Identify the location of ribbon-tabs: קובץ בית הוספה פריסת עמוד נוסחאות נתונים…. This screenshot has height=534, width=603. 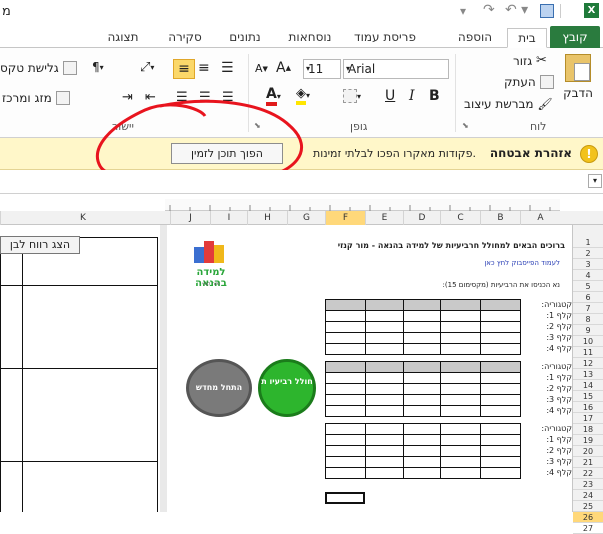
(301, 36).